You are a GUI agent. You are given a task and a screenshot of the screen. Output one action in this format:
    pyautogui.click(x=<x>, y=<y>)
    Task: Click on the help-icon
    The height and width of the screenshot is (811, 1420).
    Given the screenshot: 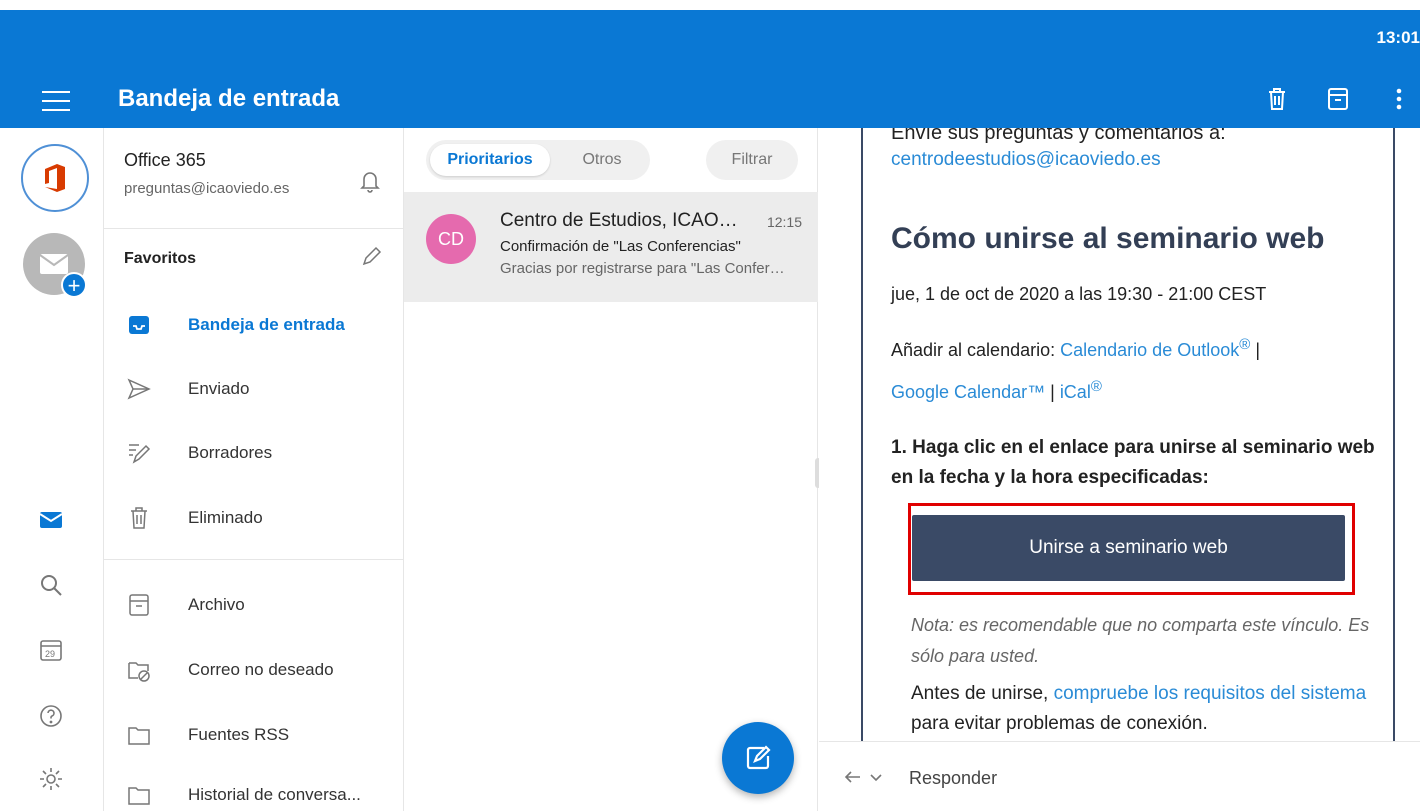 What is the action you would take?
    pyautogui.click(x=51, y=716)
    